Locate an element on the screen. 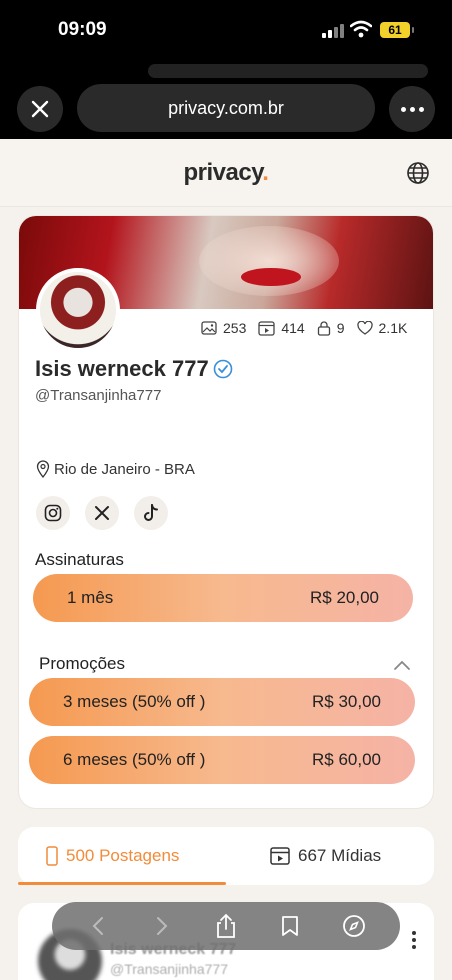 The width and height of the screenshot is (452, 980). more-options-button is located at coordinates (412, 109).